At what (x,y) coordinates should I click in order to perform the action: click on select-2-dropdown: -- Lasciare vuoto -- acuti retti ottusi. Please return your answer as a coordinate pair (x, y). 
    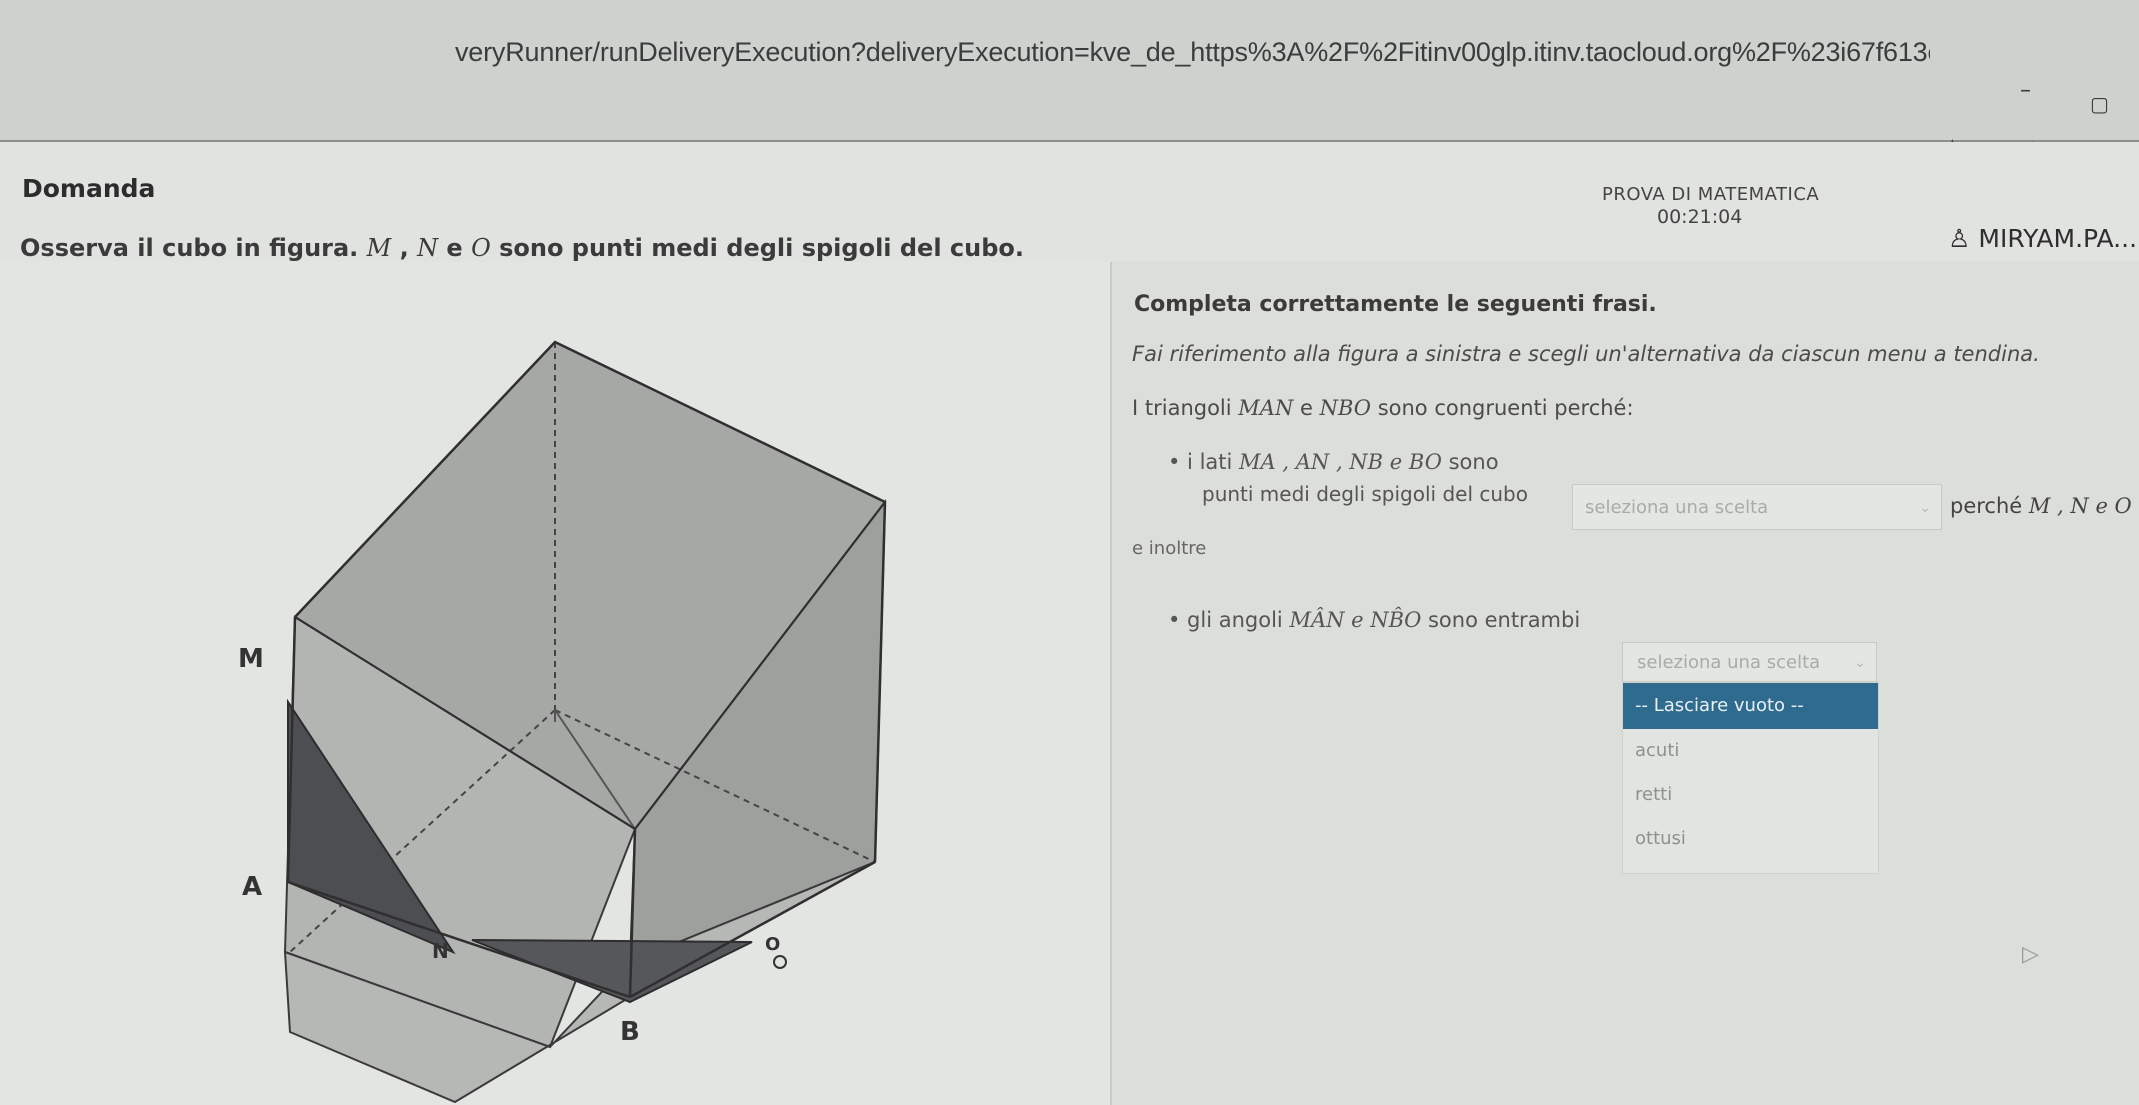
    Looking at the image, I should click on (1750, 778).